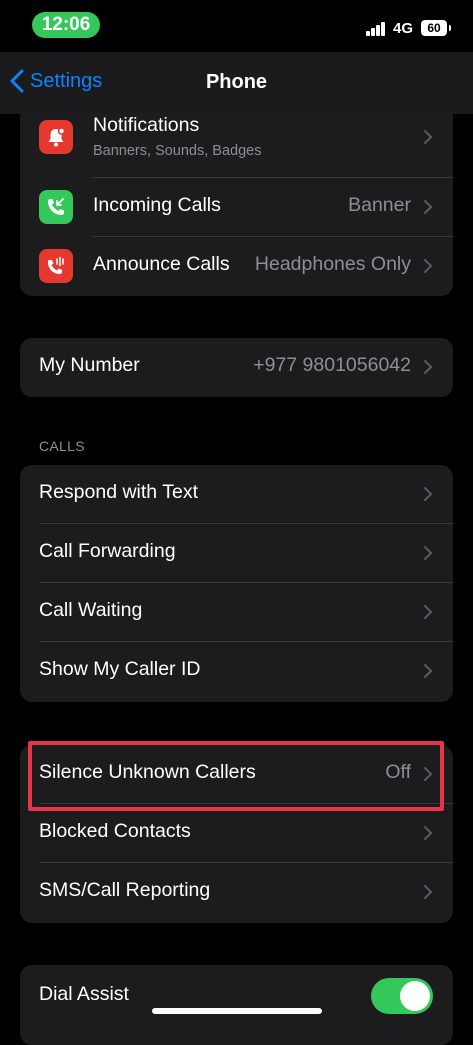 This screenshot has height=1045, width=473. What do you see at coordinates (118, 492) in the screenshot?
I see `list-item-label: Respond with Text` at bounding box center [118, 492].